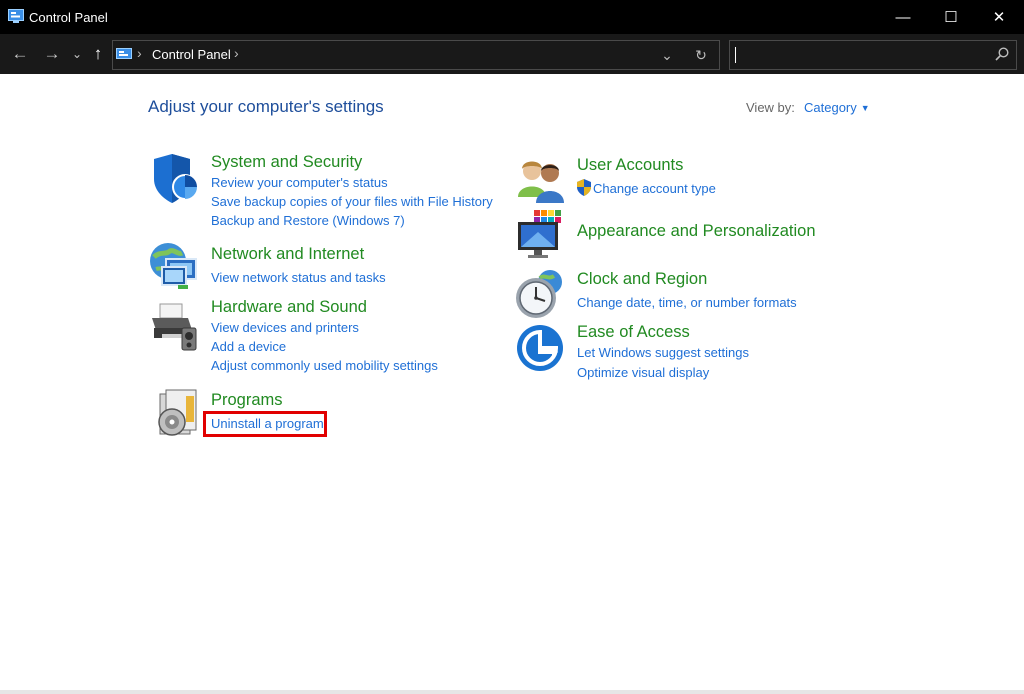 The height and width of the screenshot is (694, 1024). Describe the element at coordinates (286, 162) in the screenshot. I see `category-system-and-security: System and Security` at that location.